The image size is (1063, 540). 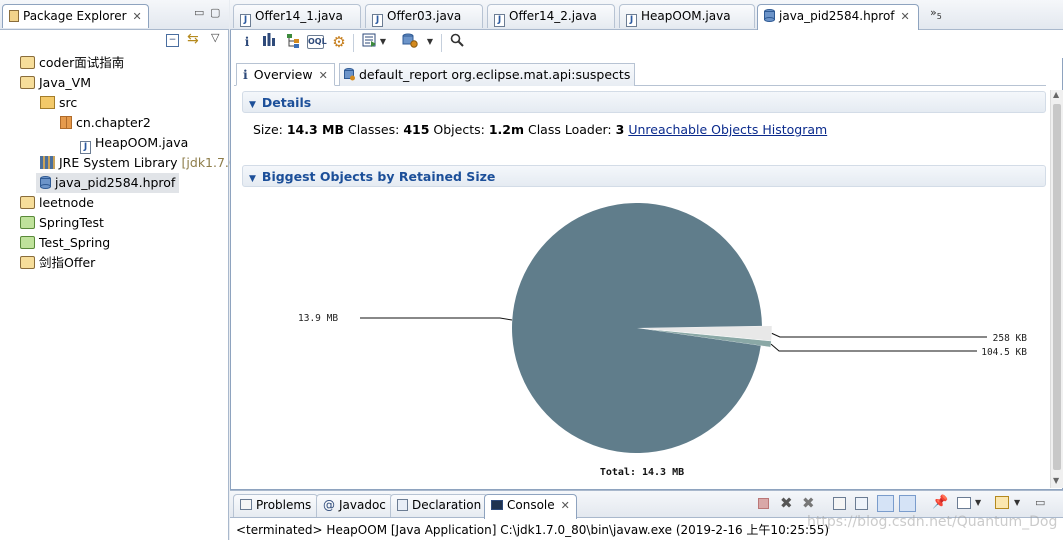 What do you see at coordinates (349, 74) in the screenshot?
I see `report-icon` at bounding box center [349, 74].